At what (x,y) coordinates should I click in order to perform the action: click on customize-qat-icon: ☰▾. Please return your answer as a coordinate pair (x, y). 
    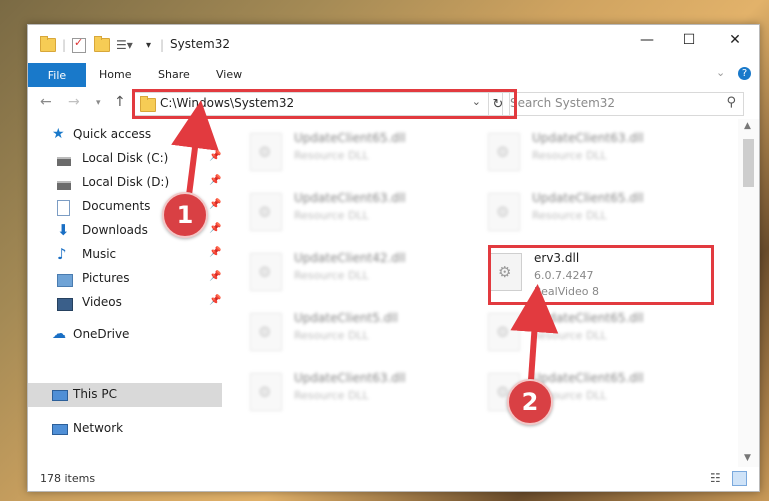
    Looking at the image, I should click on (124, 45).